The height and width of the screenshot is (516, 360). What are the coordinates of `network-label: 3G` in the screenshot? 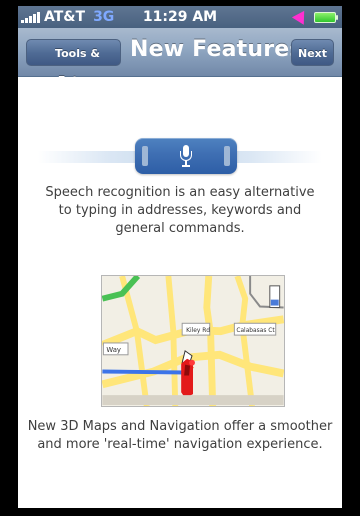 It's located at (104, 17).